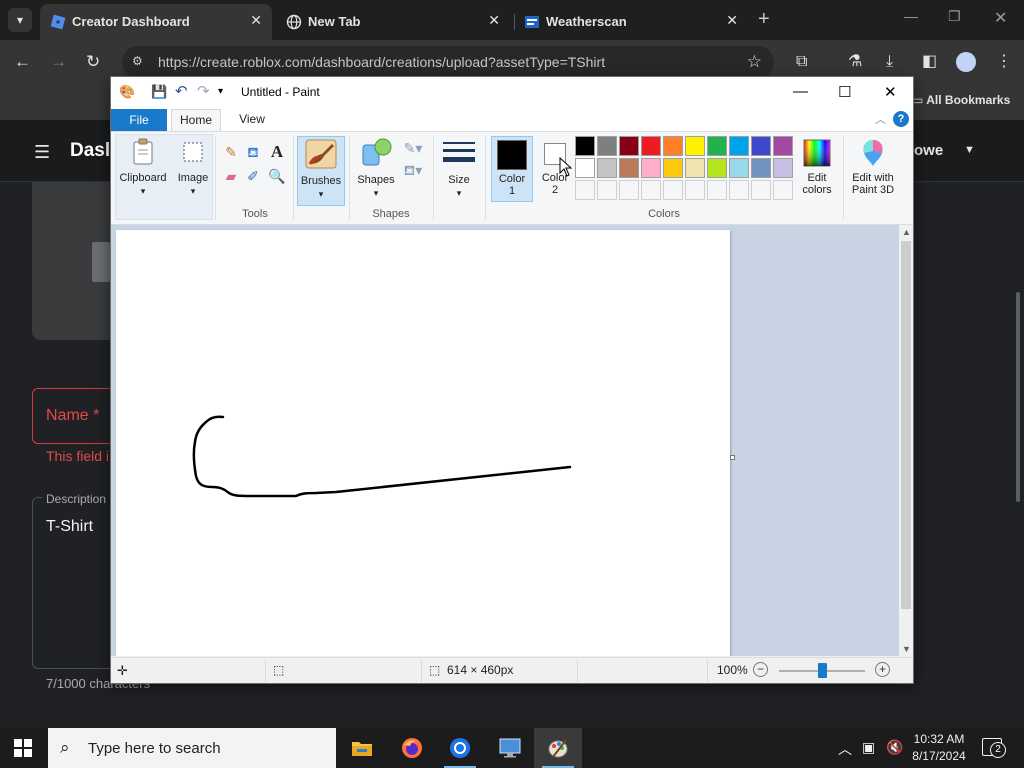  What do you see at coordinates (844, 92) in the screenshot?
I see `paint-maximize-icon: ☐` at bounding box center [844, 92].